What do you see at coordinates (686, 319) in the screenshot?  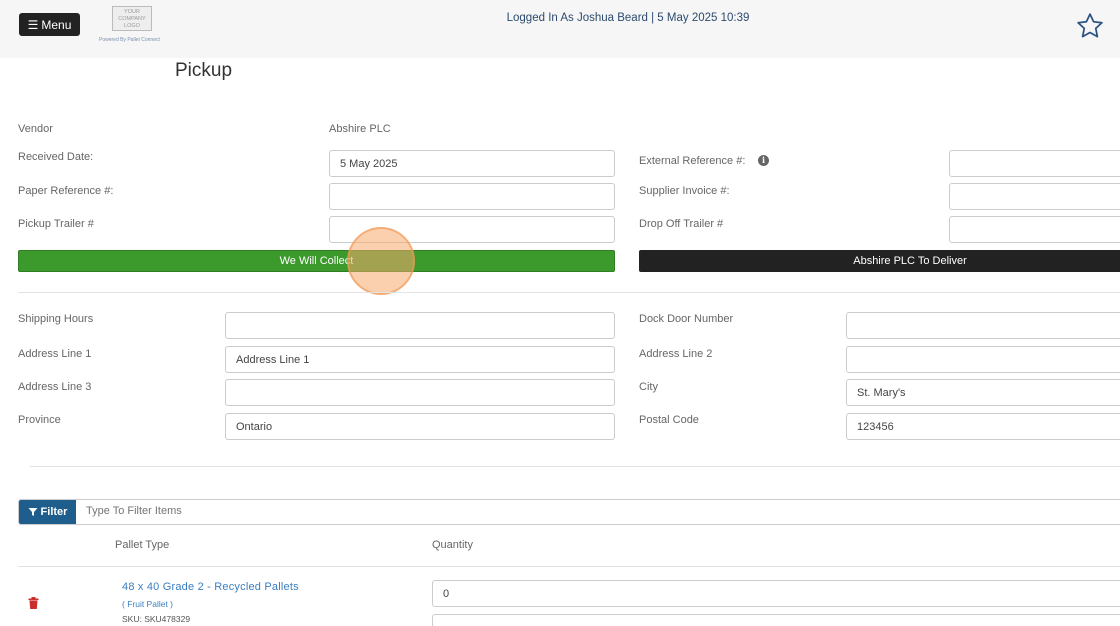 I see `dock-door-label: Dock Door Number` at bounding box center [686, 319].